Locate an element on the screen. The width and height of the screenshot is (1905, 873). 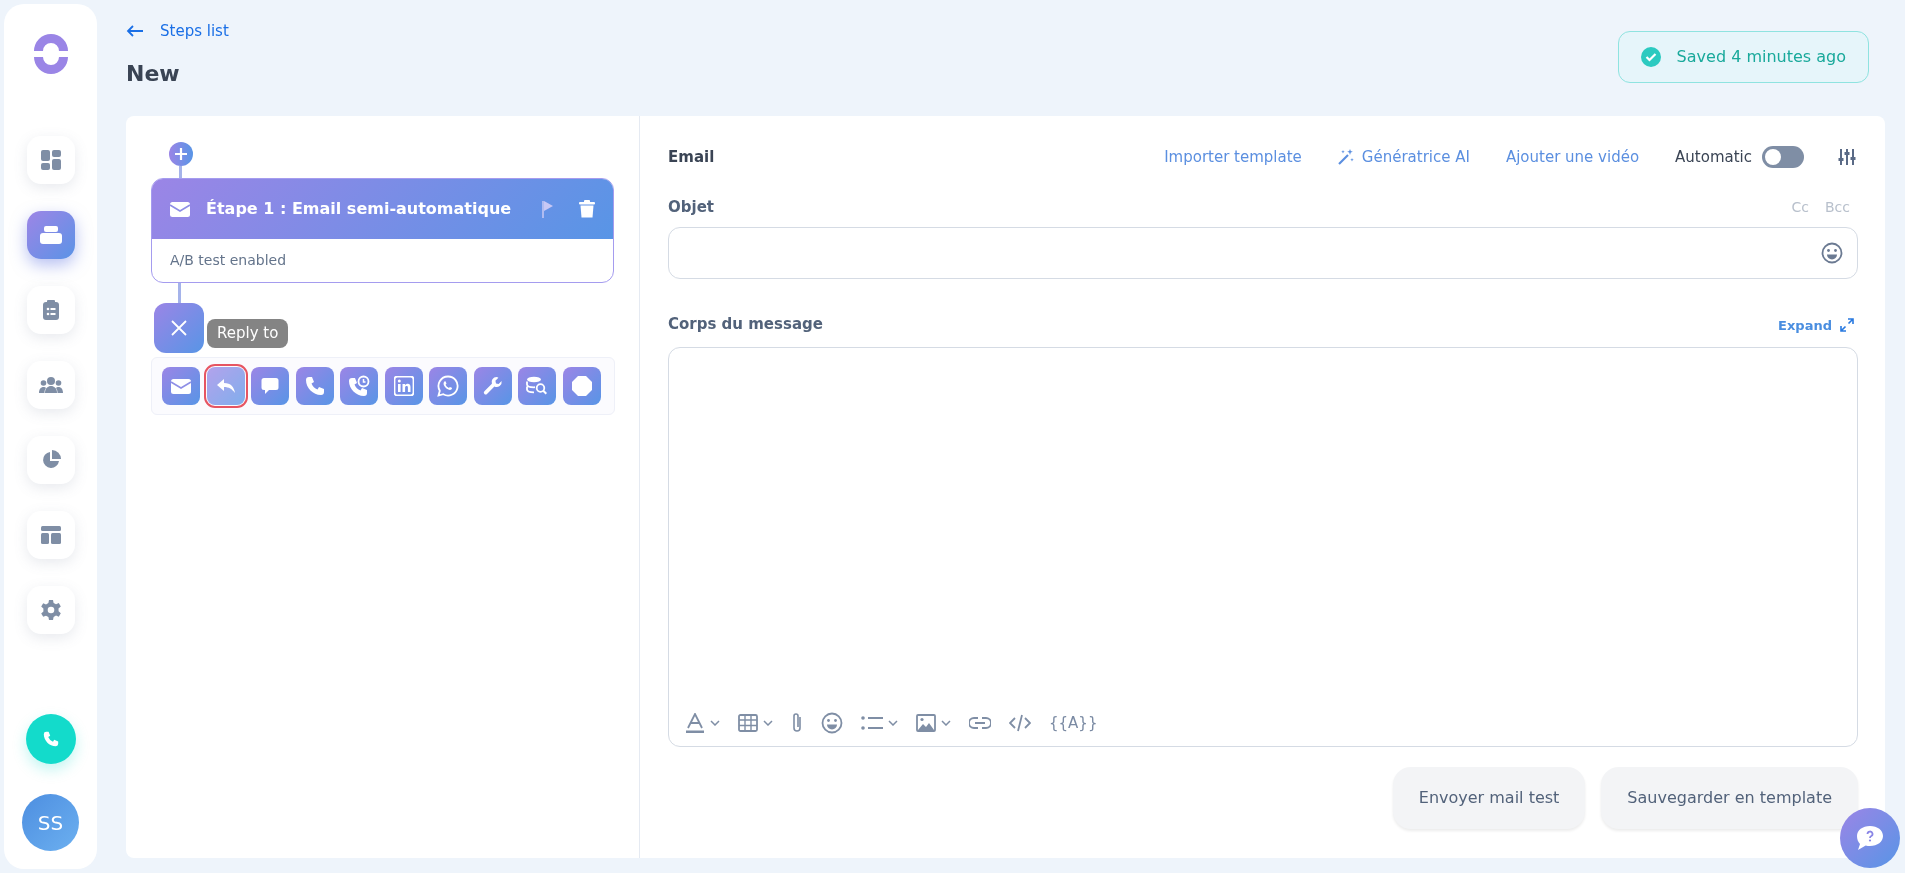
toolbar-link: Importer template is located at coordinates (1233, 157).